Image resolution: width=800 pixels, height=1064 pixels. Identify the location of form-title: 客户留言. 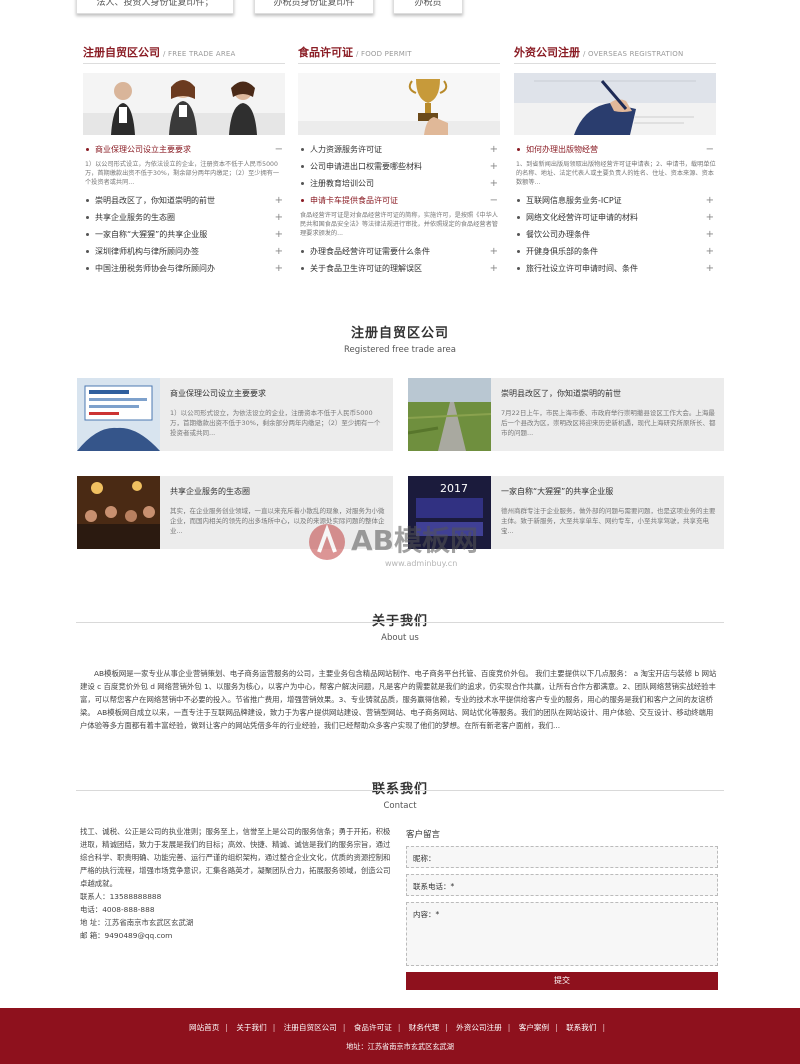
(423, 835).